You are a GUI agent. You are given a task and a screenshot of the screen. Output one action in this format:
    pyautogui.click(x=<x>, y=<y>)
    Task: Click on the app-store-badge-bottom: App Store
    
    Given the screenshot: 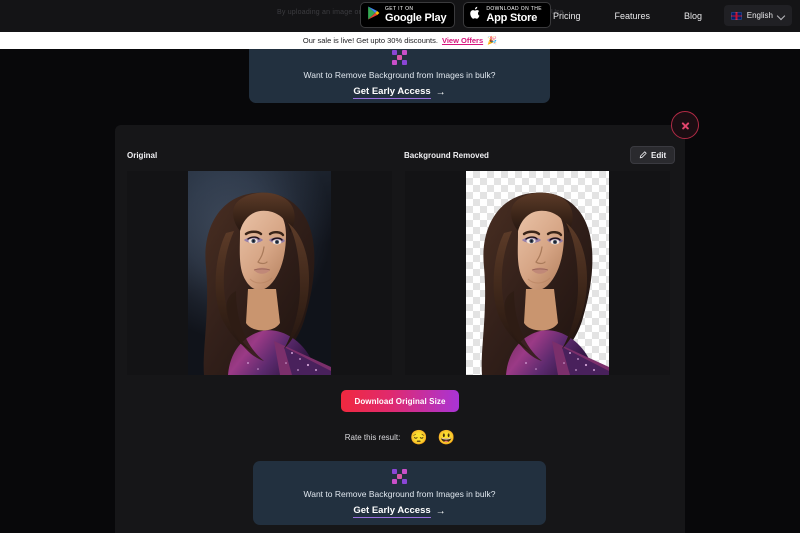 What is the action you would take?
    pyautogui.click(x=512, y=17)
    